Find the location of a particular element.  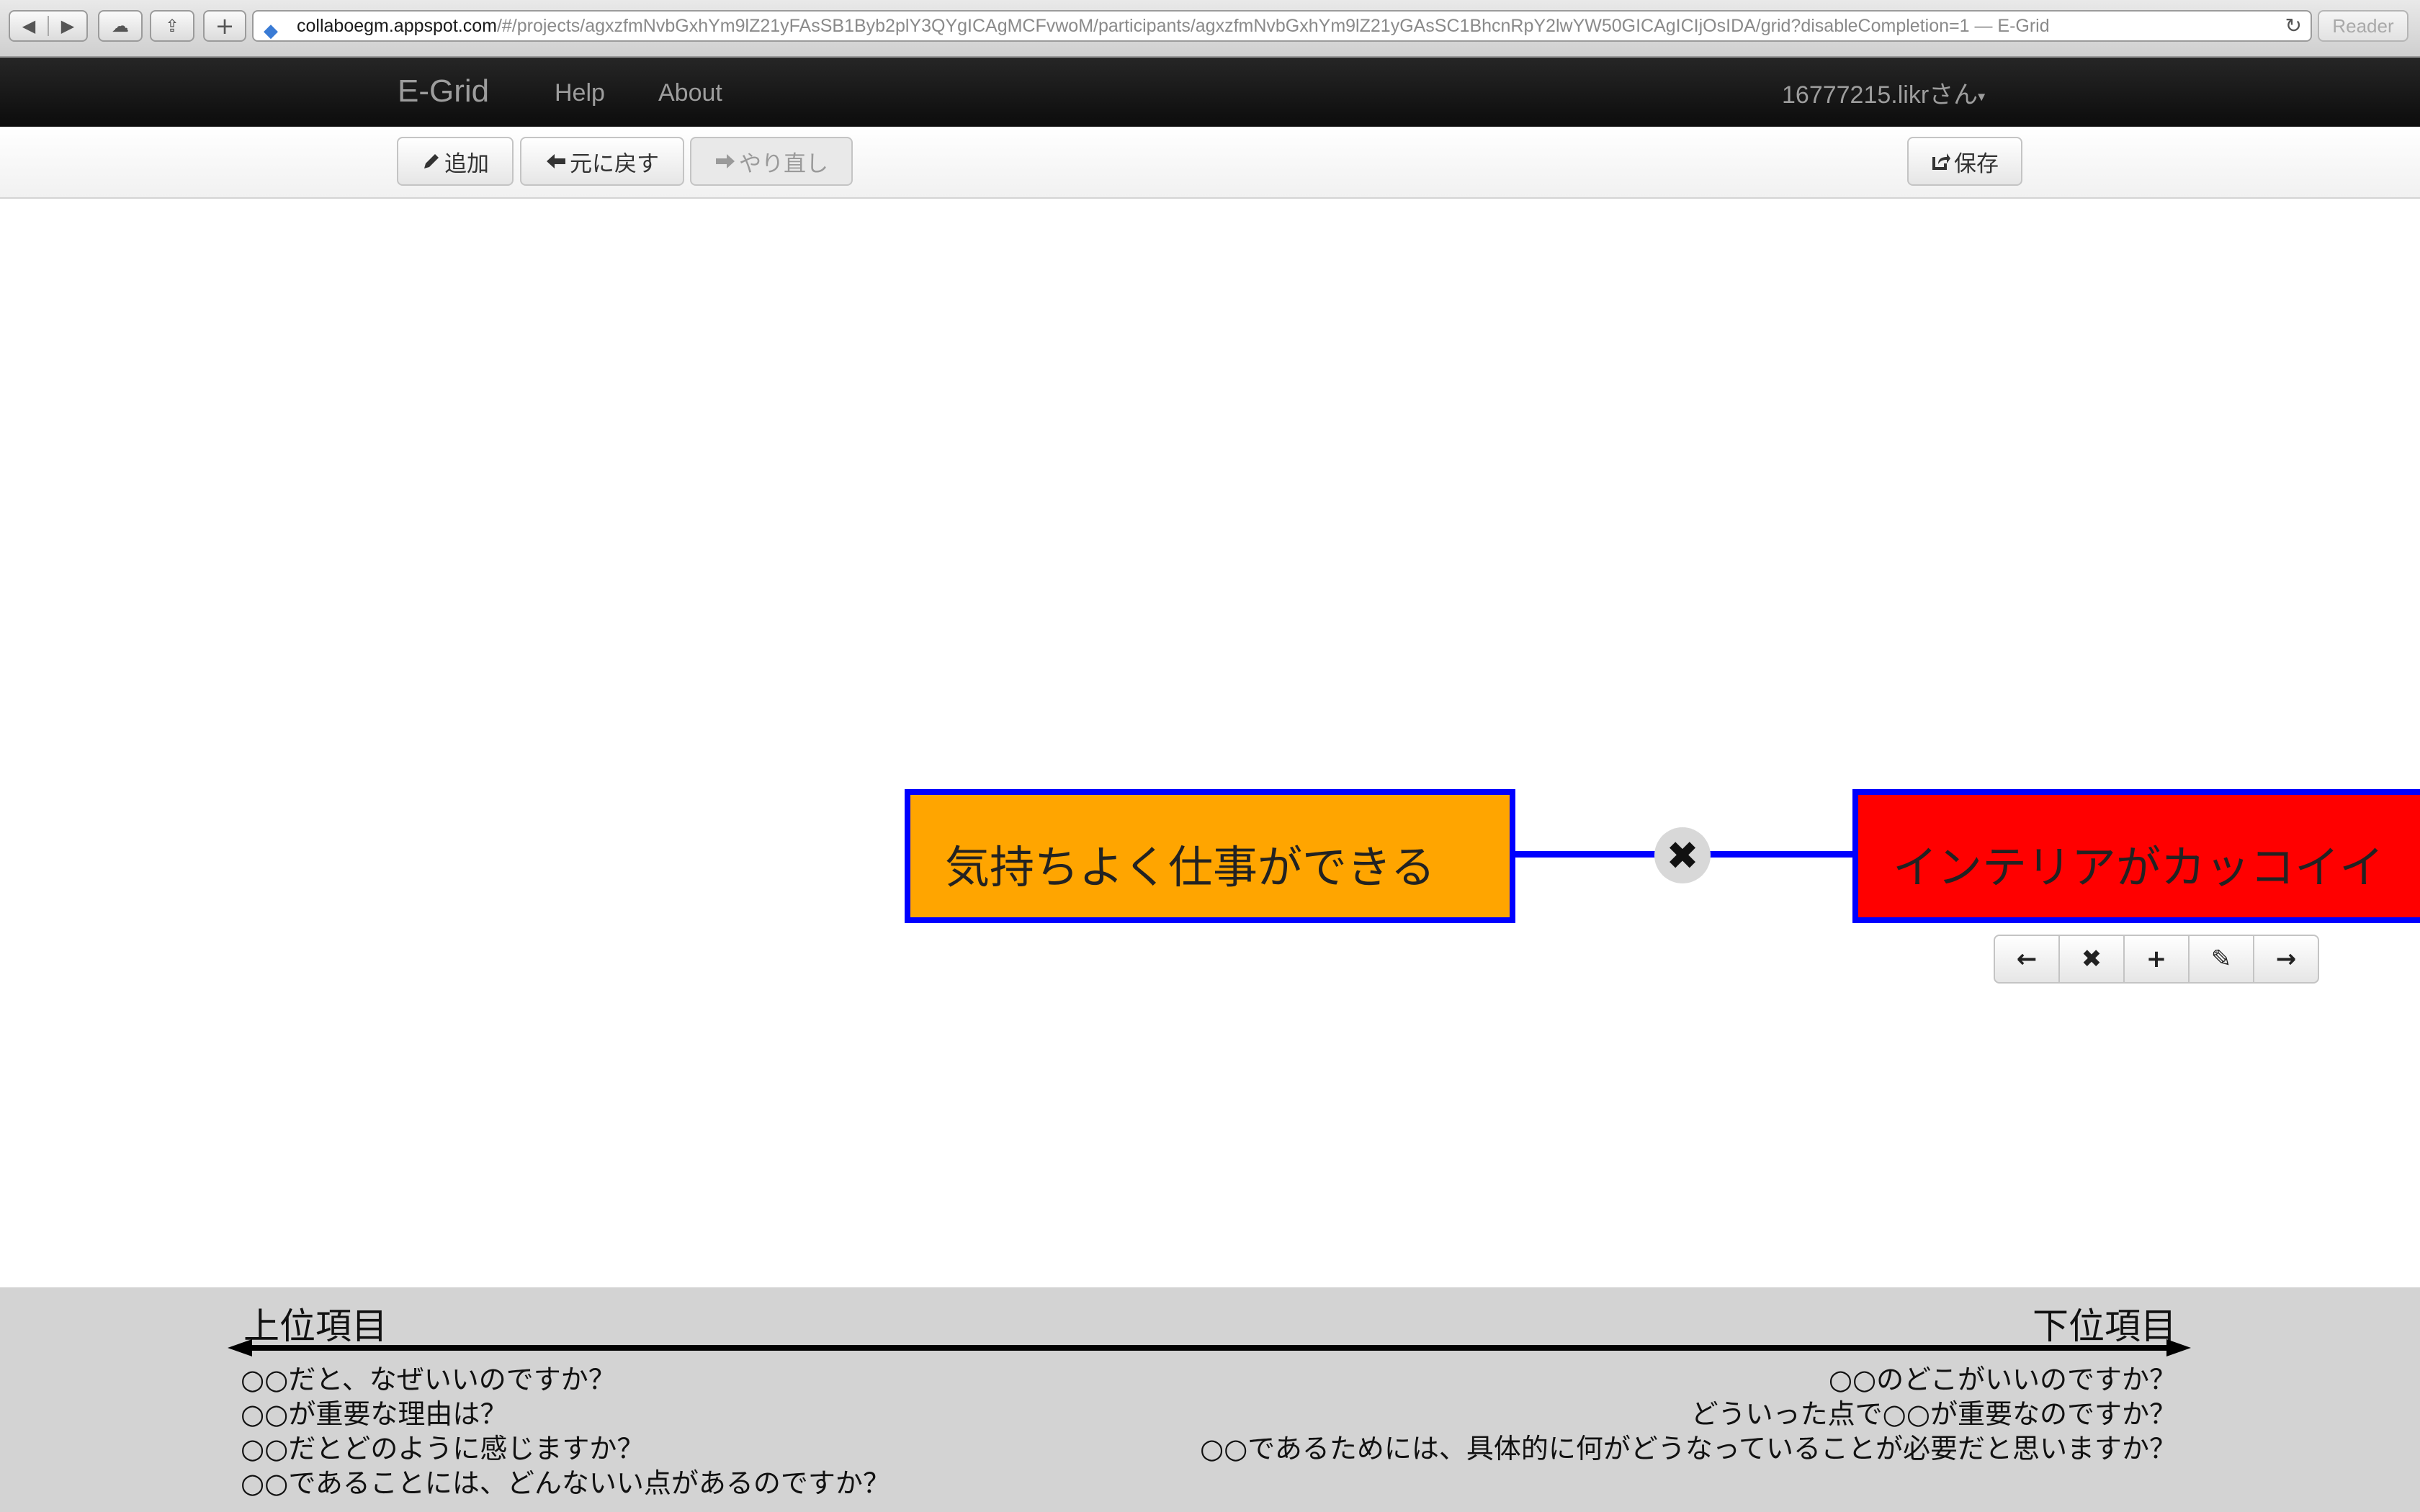

save-button-label: 保存 is located at coordinates (1976, 163).